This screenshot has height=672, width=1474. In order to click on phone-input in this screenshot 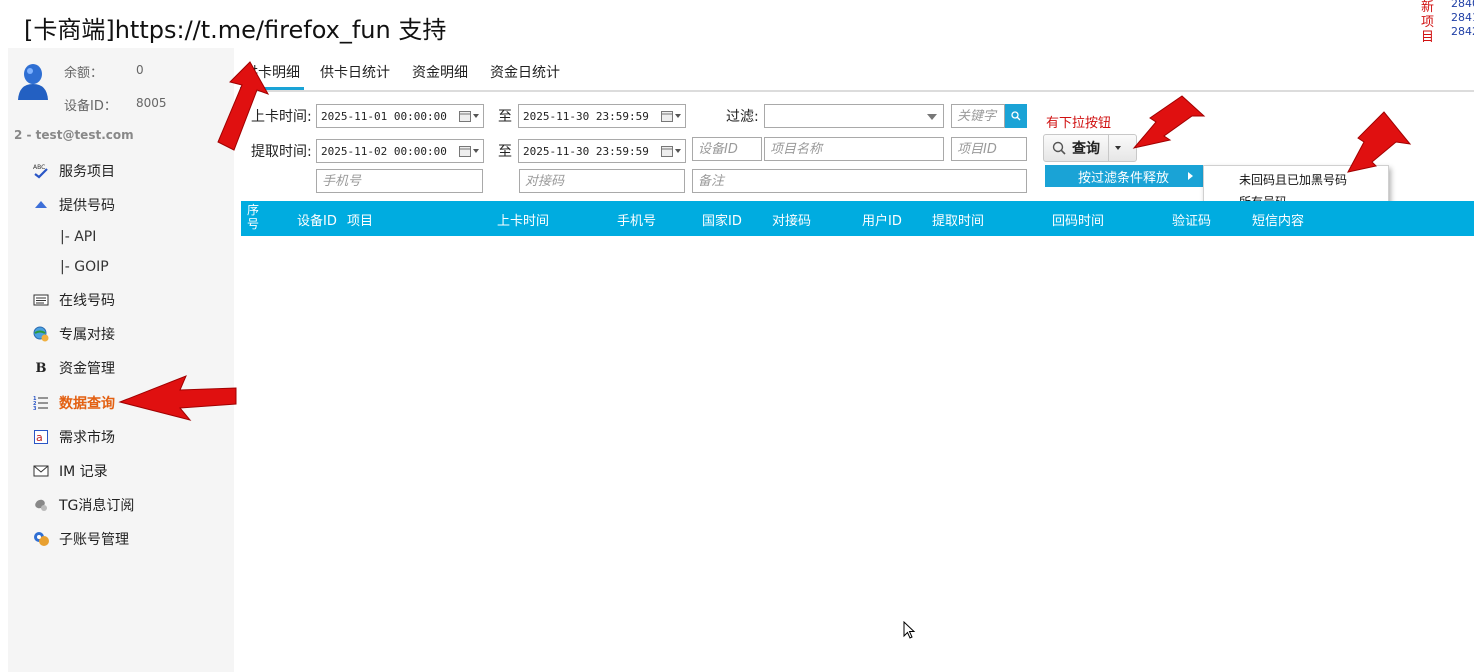, I will do `click(399, 181)`.